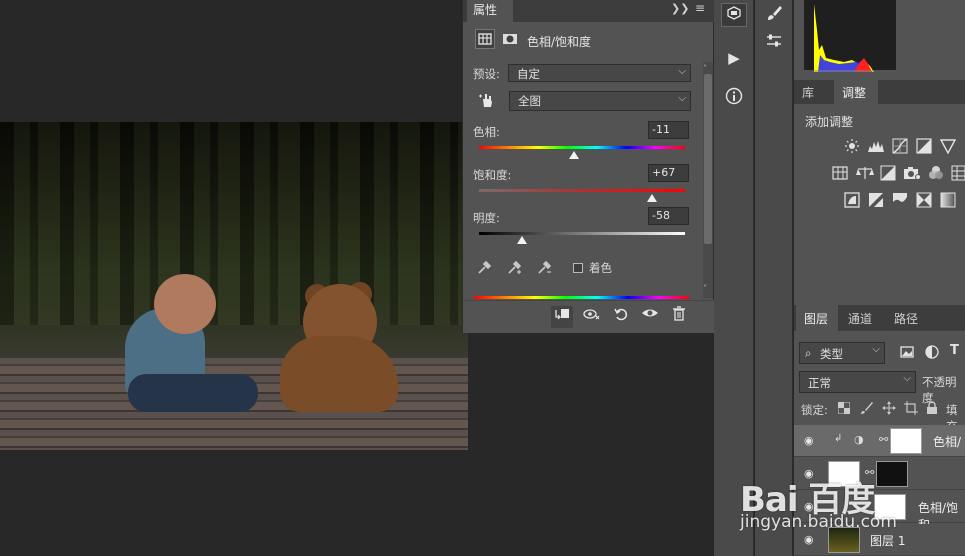  I want to click on lock-label: 锁定:, so click(814, 410).